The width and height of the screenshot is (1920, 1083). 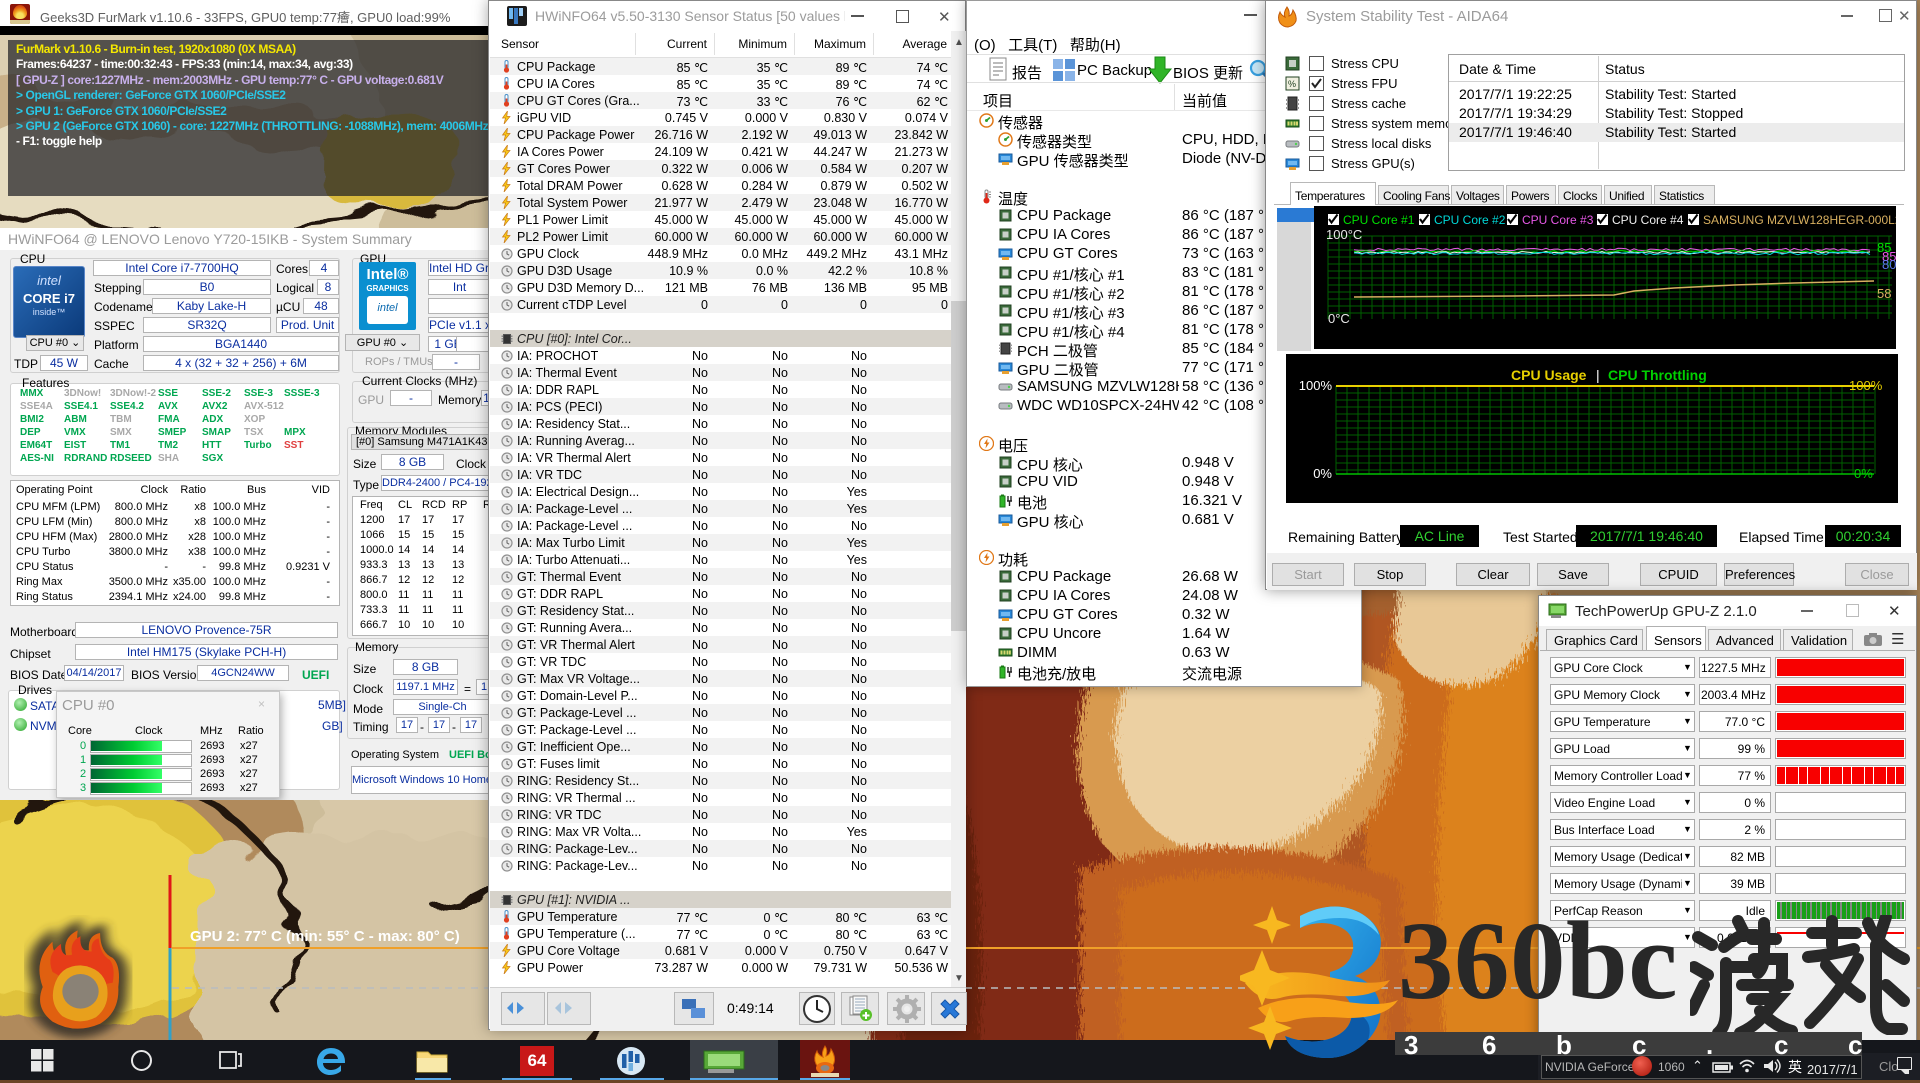 What do you see at coordinates (1470, 220) in the screenshot?
I see `svg-text: CPU Core #2` at bounding box center [1470, 220].